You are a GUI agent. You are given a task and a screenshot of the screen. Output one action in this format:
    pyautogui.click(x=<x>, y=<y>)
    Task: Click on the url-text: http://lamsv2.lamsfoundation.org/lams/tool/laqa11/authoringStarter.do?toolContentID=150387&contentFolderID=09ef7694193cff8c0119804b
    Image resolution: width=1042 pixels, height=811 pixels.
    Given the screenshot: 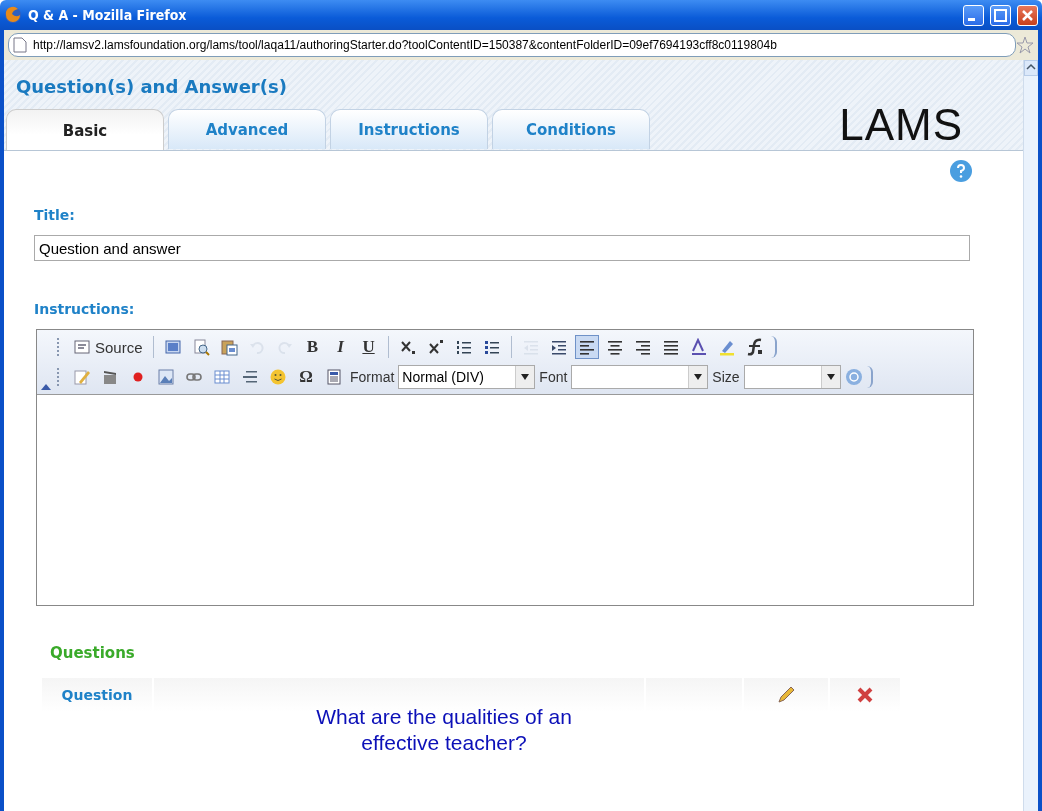 What is the action you would take?
    pyautogui.click(x=405, y=45)
    